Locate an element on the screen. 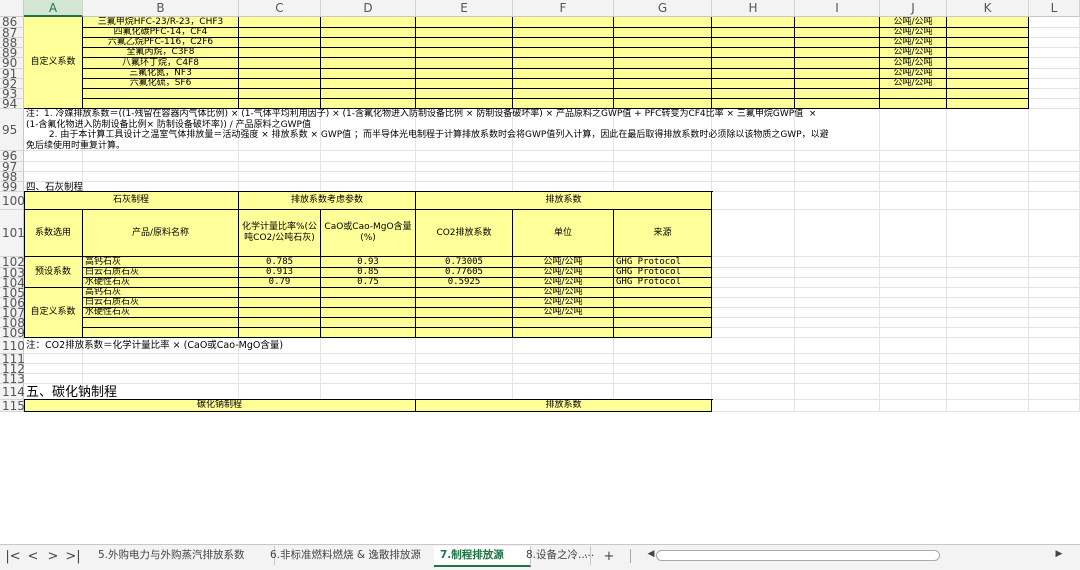 The height and width of the screenshot is (570, 1080). lime-product-name: 水硬性石灰 is located at coordinates (161, 283).